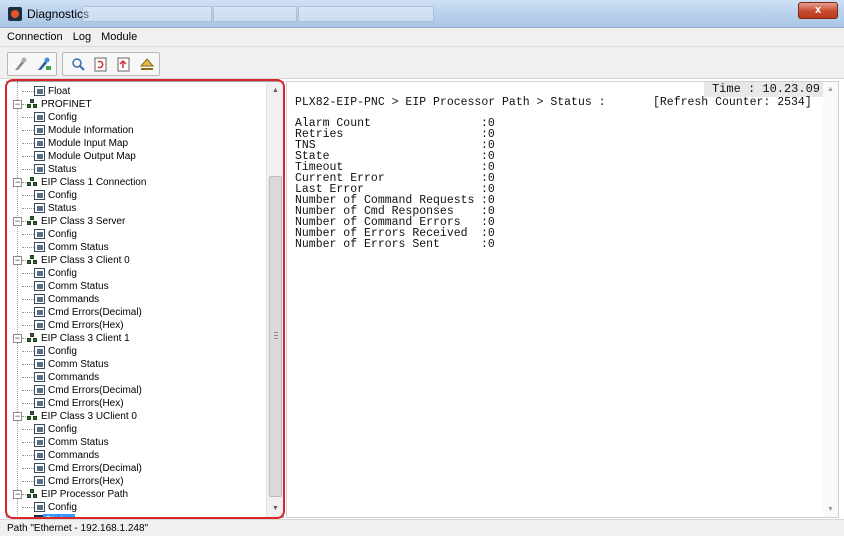 Image resolution: width=844 pixels, height=536 pixels. Describe the element at coordinates (59, 515) in the screenshot. I see `tree-label: Status` at that location.